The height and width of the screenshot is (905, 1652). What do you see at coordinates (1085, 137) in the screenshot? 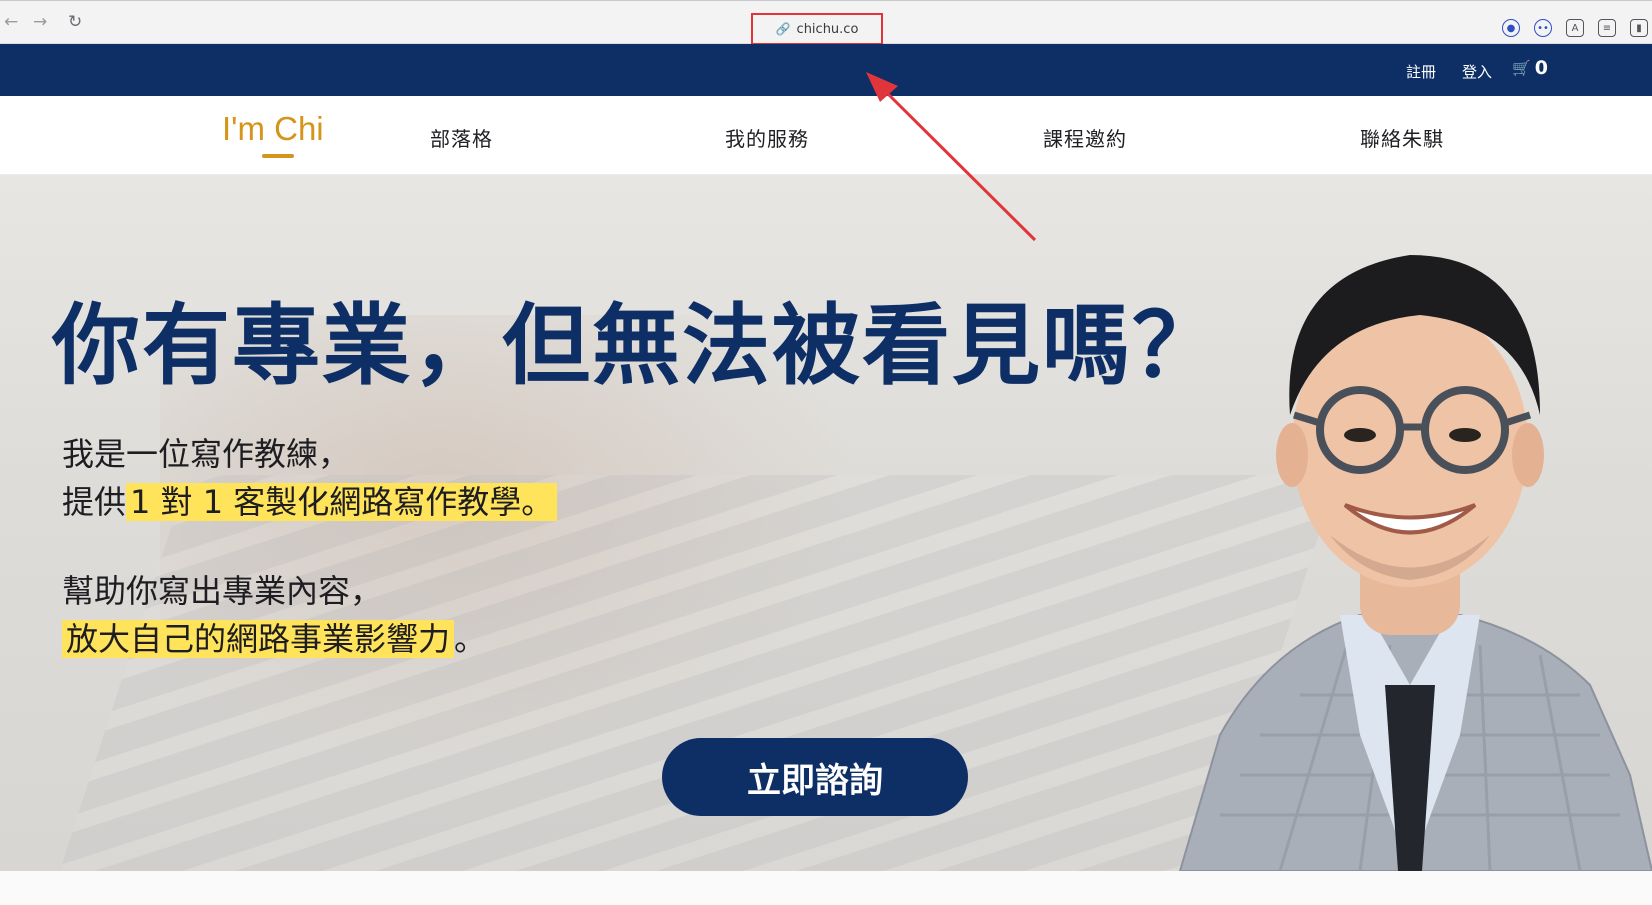
I see `nav-item-courses: 課程邀約` at bounding box center [1085, 137].